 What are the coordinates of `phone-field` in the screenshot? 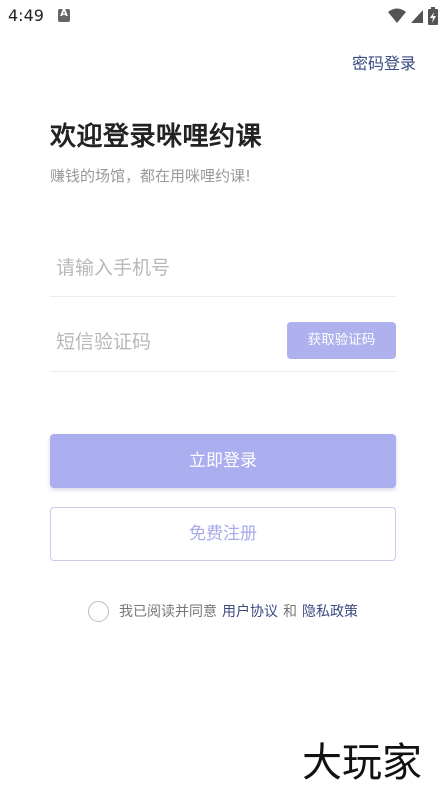 It's located at (223, 268).